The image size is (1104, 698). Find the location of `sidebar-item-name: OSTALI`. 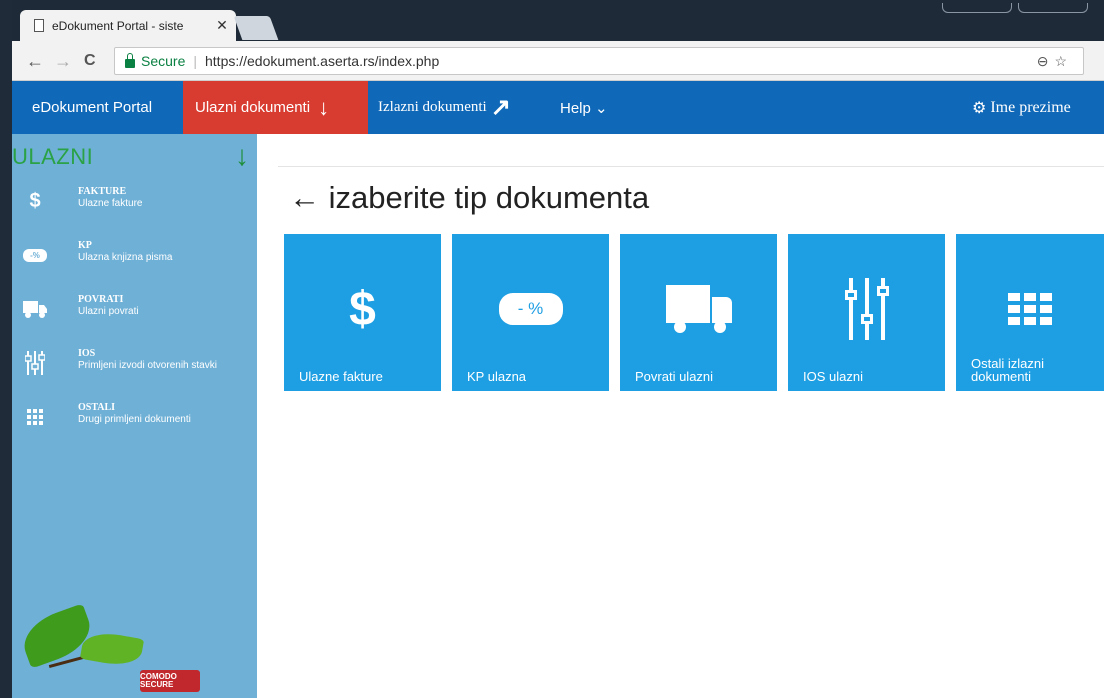

sidebar-item-name: OSTALI is located at coordinates (97, 407).